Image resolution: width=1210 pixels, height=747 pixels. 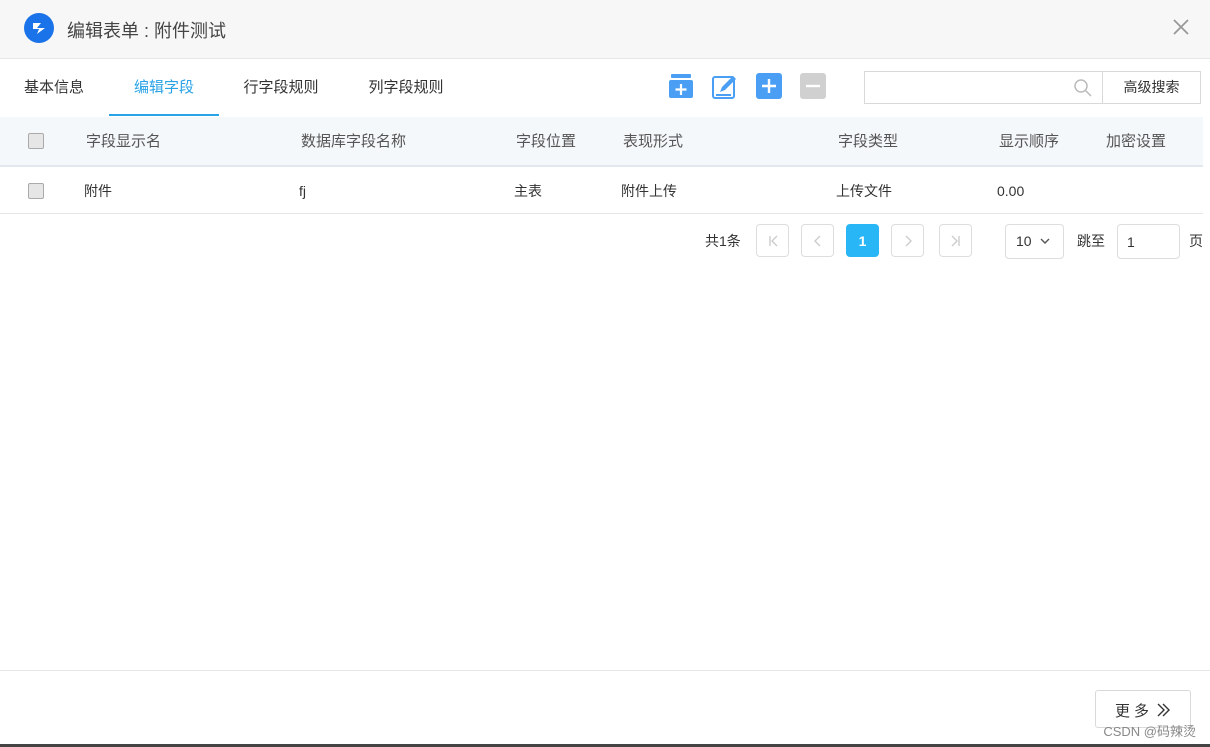 I want to click on remove-icon, so click(x=813, y=86).